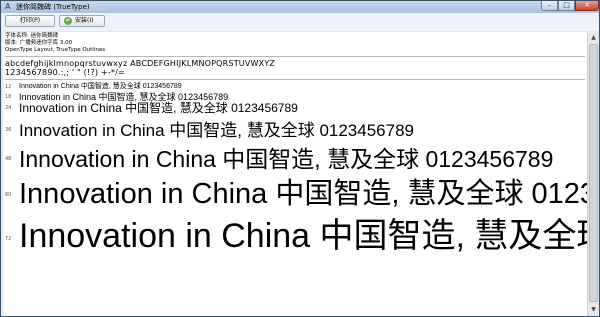  I want to click on title-bar: A 迷你简魏碑 (TrueType) – □ ✕, so click(300, 7).